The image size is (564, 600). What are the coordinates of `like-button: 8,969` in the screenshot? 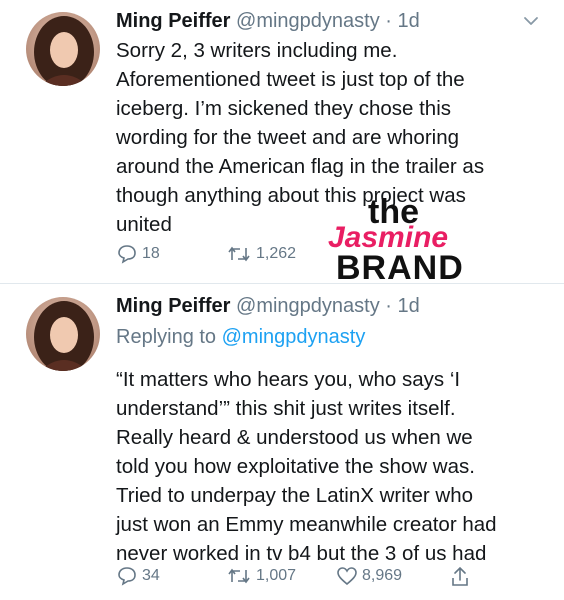 It's located at (369, 576).